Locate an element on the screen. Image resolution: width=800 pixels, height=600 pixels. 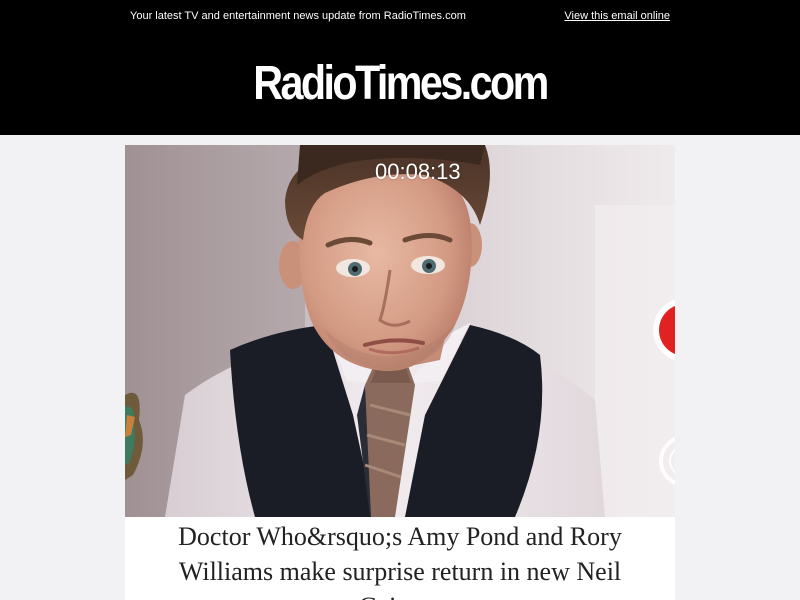
view-online-link: View this email online is located at coordinates (617, 16).